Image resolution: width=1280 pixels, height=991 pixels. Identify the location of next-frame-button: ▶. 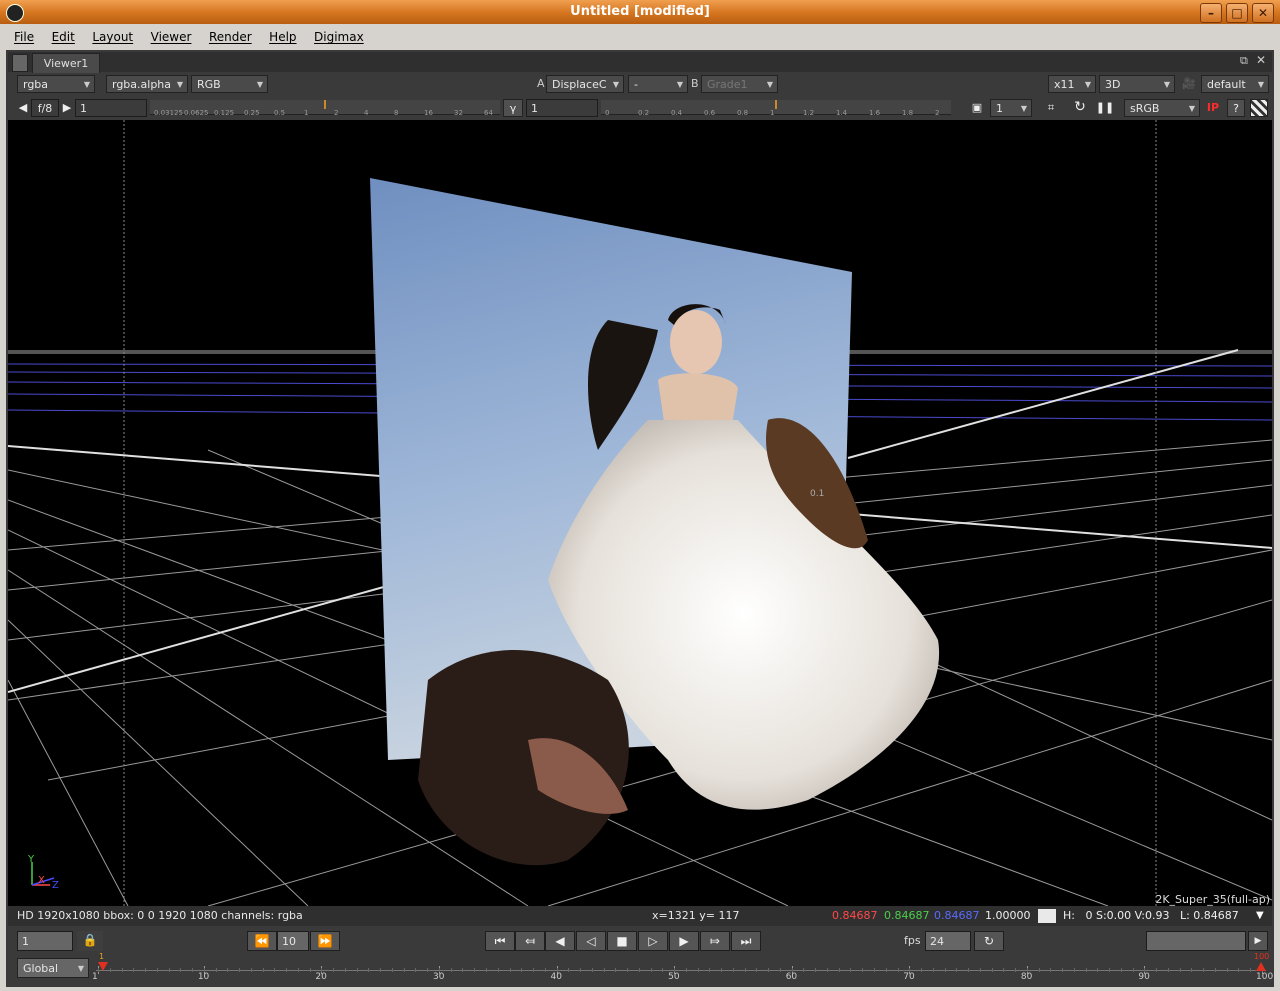
(684, 941).